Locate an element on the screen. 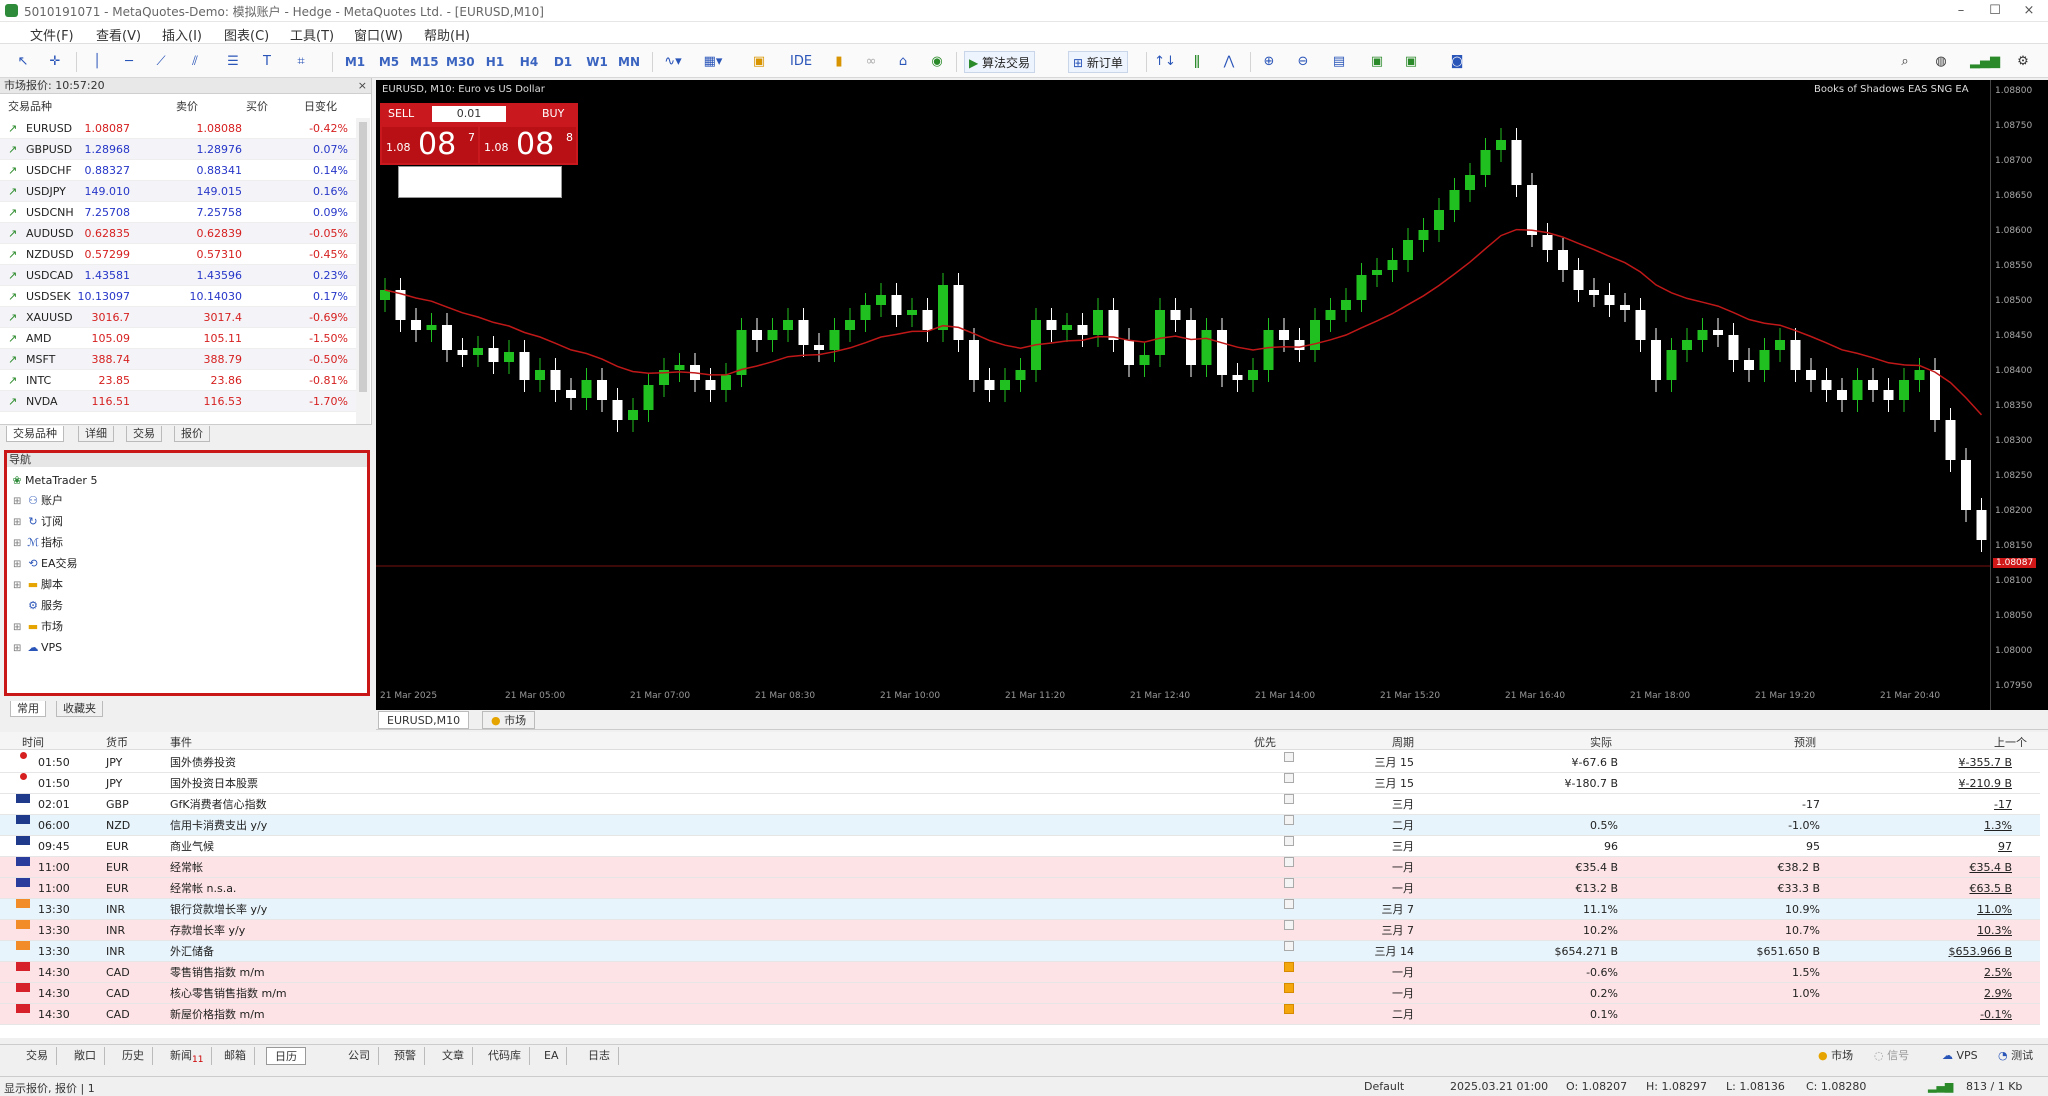 The image size is (2048, 1096). col-priority: 优先 is located at coordinates (1265, 742).